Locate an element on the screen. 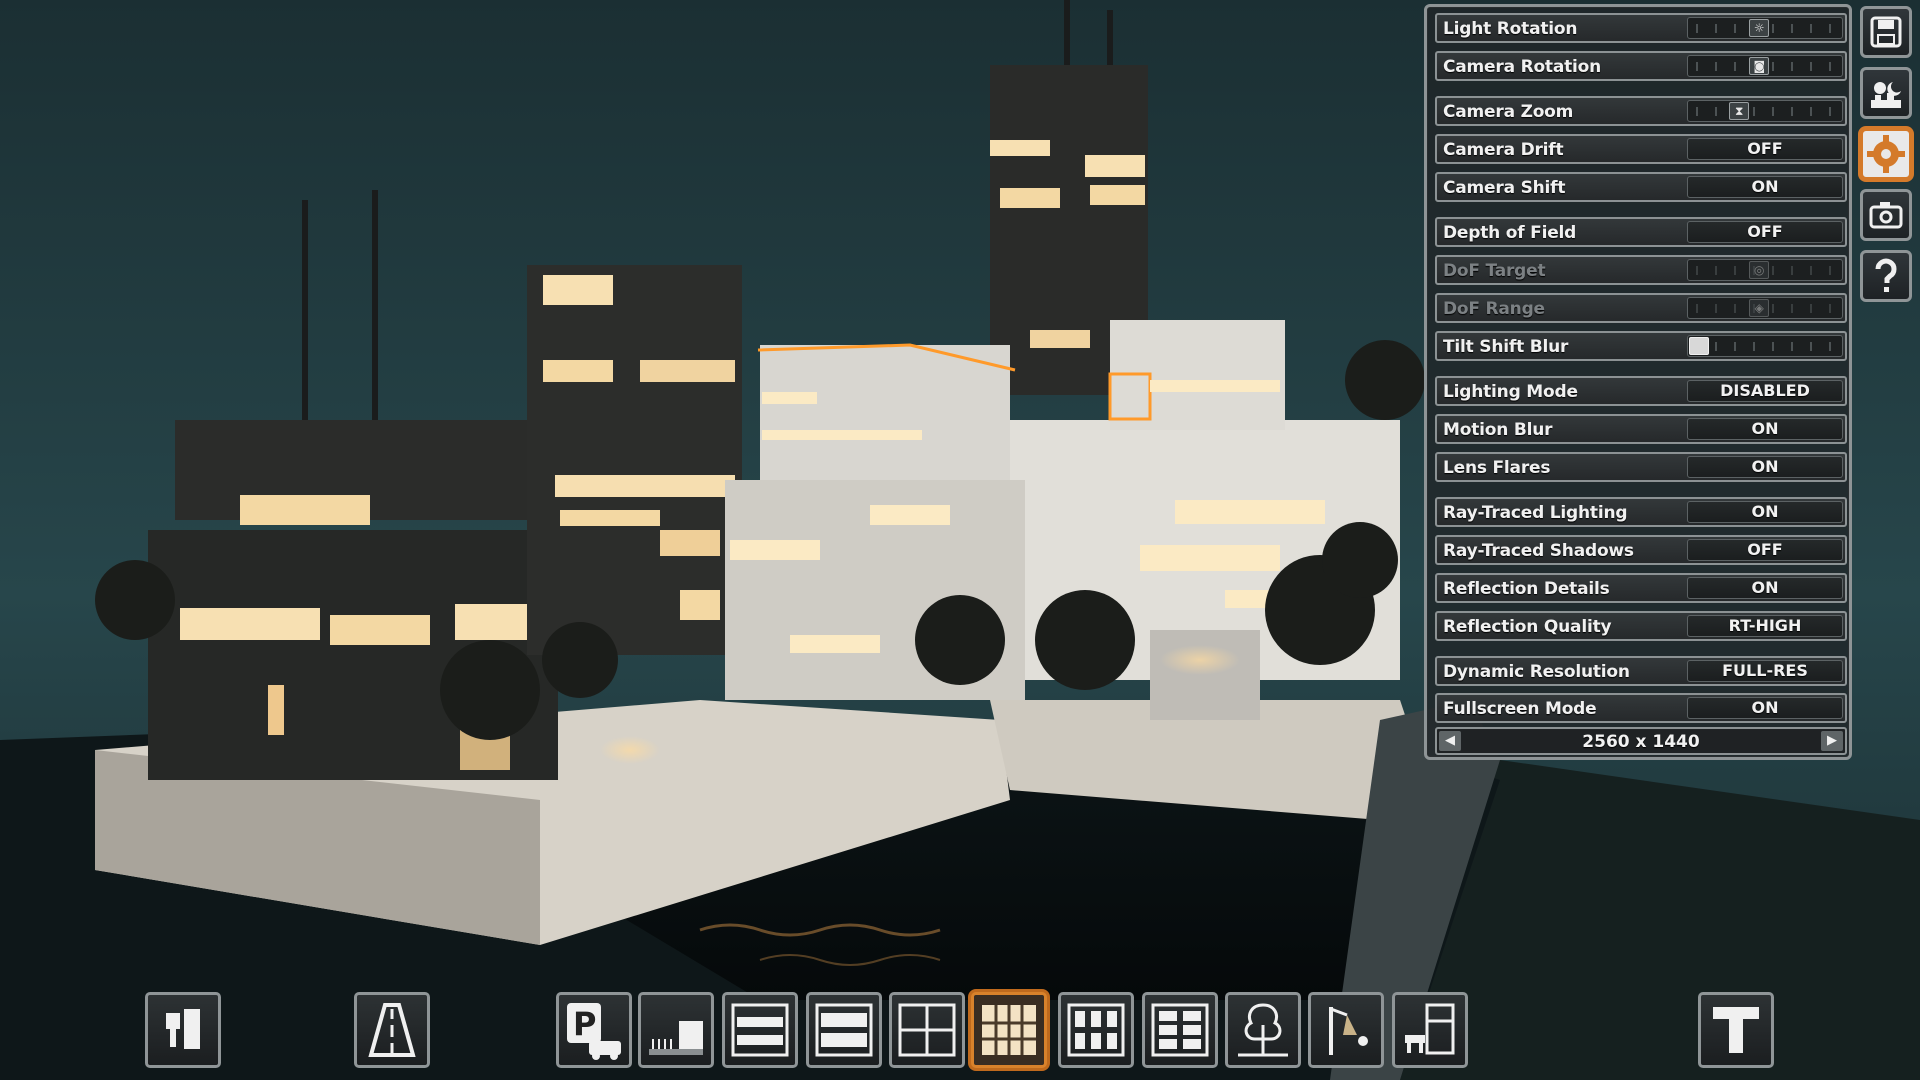 Image resolution: width=1920 pixels, height=1080 pixels. setting-label: Lens Flares is located at coordinates (1497, 468).